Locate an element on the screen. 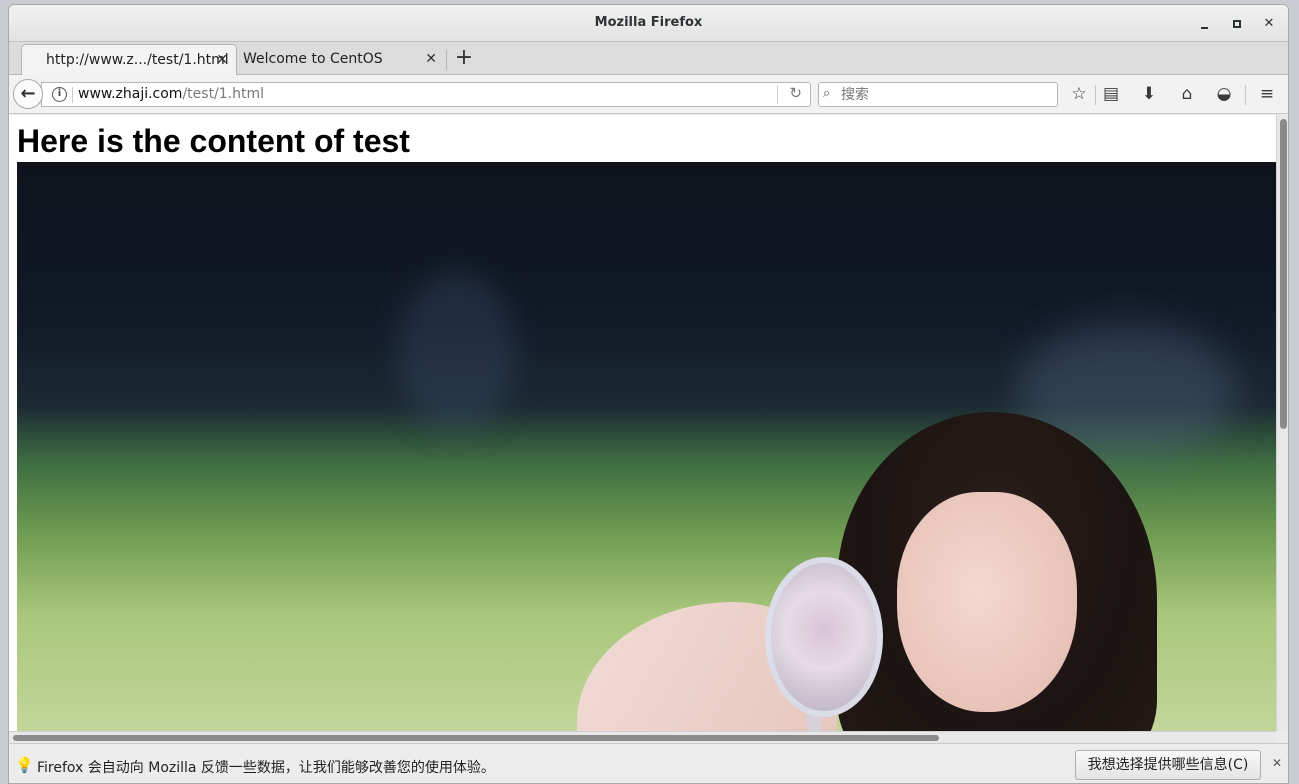  search-icon: ⌕ is located at coordinates (827, 93).